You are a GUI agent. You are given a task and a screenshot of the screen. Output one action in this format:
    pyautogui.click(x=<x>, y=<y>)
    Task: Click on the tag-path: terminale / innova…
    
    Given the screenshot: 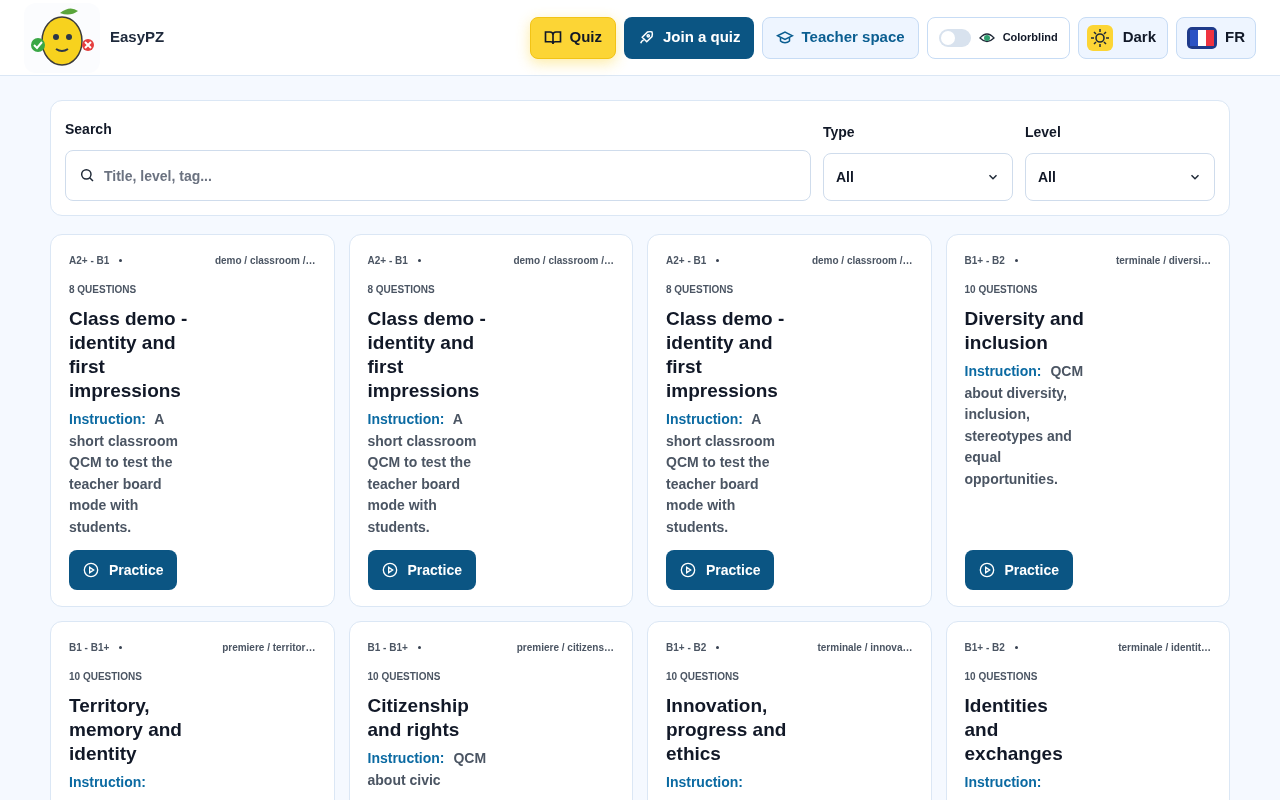 What is the action you would take?
    pyautogui.click(x=865, y=648)
    